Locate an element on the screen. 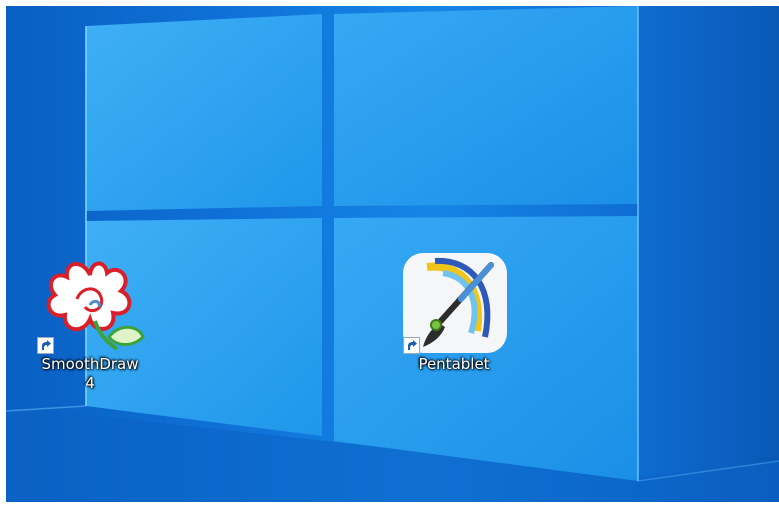 The height and width of the screenshot is (507, 779). smoothdraw-flower-icon is located at coordinates (90, 303).